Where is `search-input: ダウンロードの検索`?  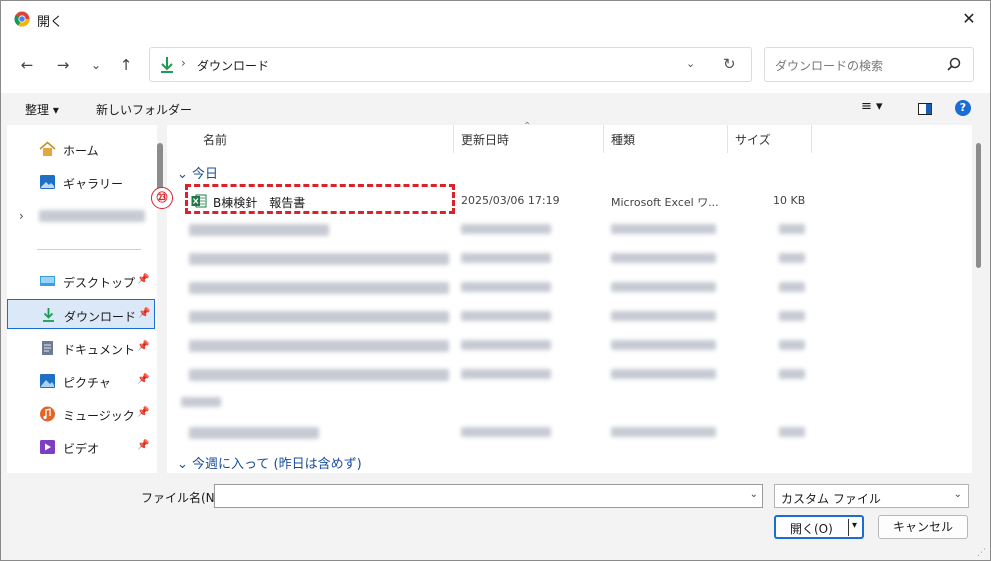
search-input: ダウンロードの検索 is located at coordinates (829, 65).